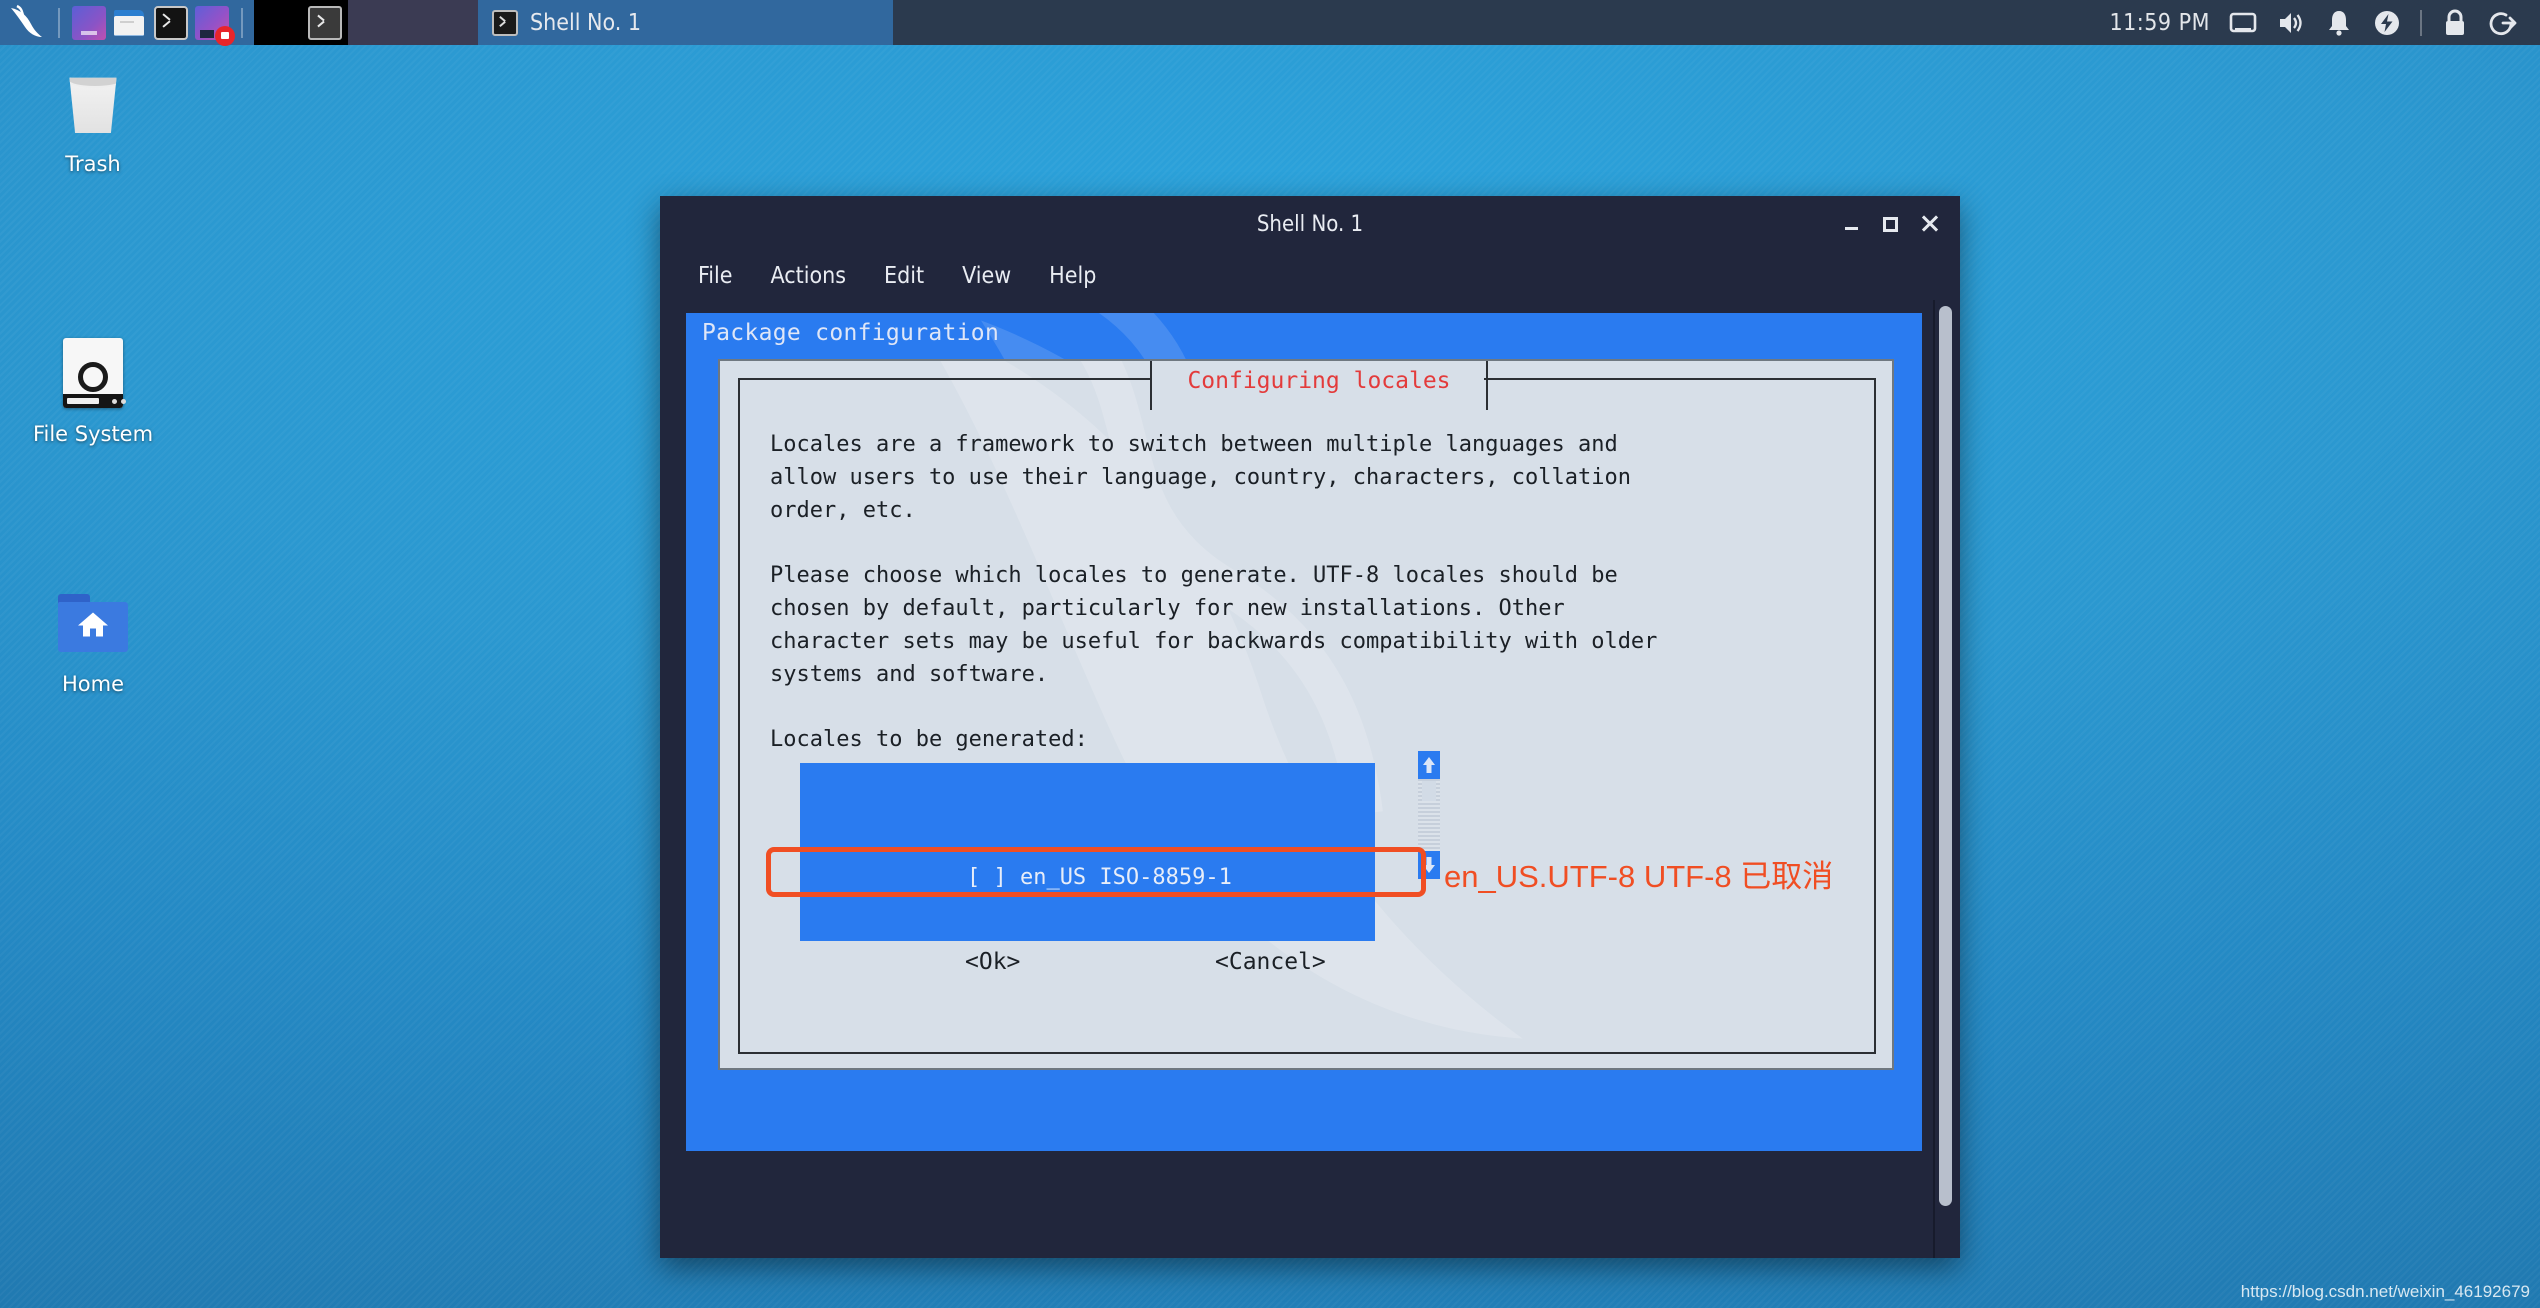 This screenshot has height=1308, width=2540. What do you see at coordinates (1319, 381) in the screenshot?
I see `dialog-title: Configuring locales` at bounding box center [1319, 381].